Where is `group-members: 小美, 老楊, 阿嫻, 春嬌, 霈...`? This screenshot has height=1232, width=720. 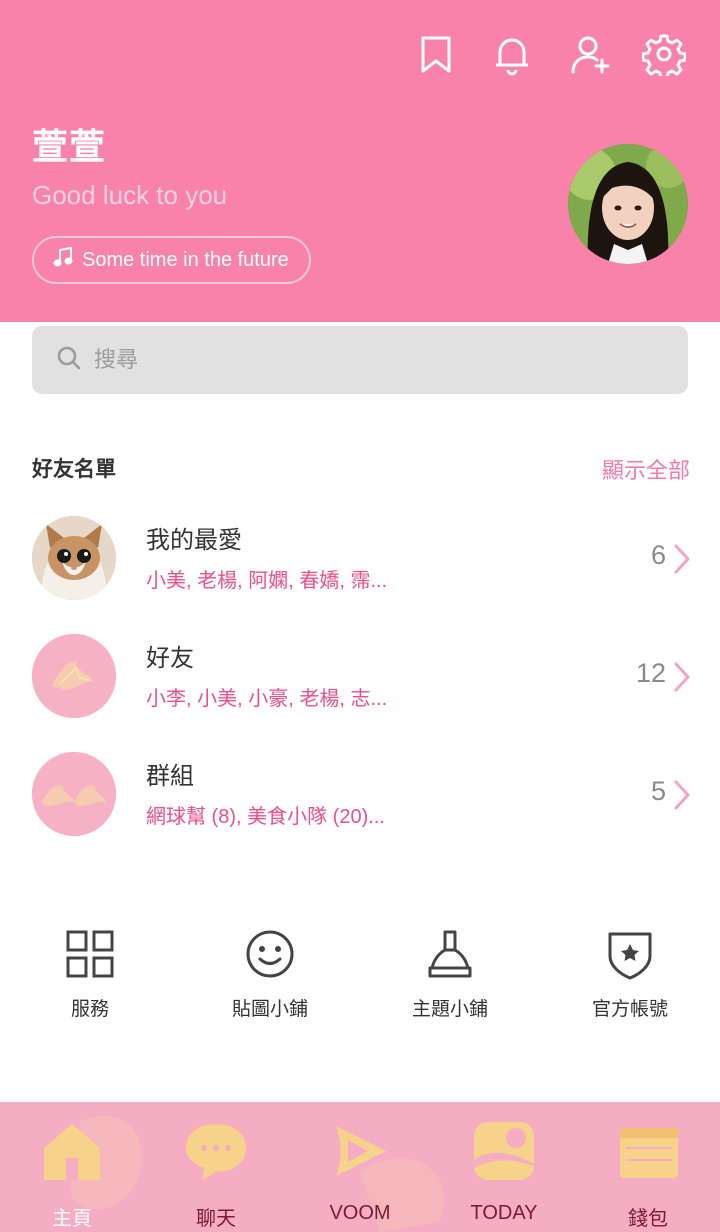 group-members: 小美, 老楊, 阿嫻, 春嬌, 霈... is located at coordinates (267, 581).